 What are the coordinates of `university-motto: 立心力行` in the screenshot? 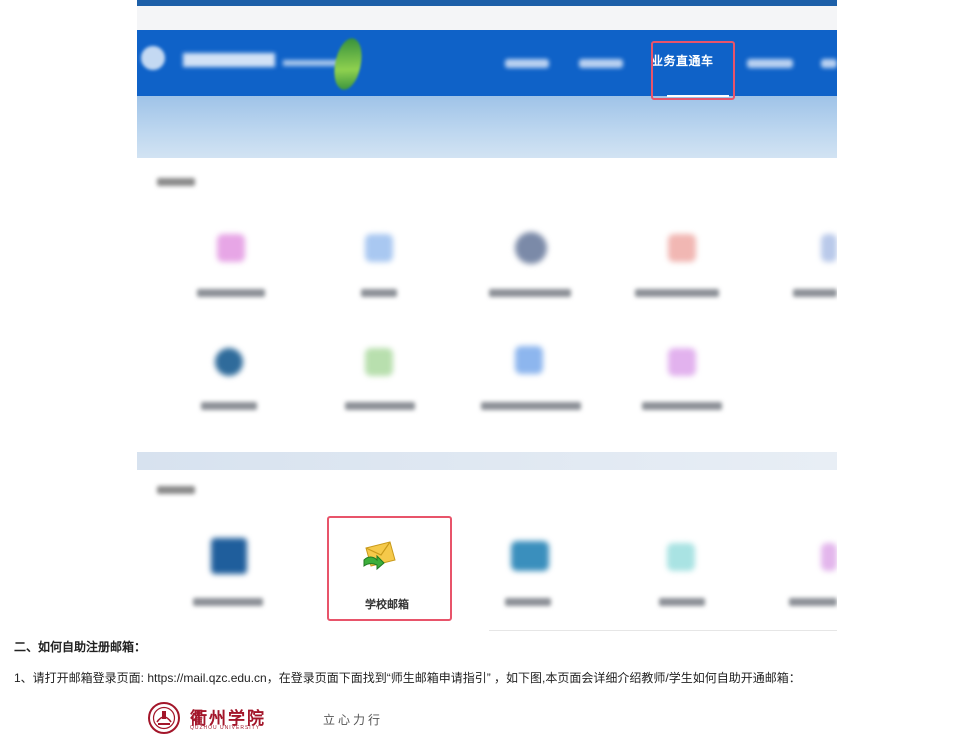 It's located at (353, 720).